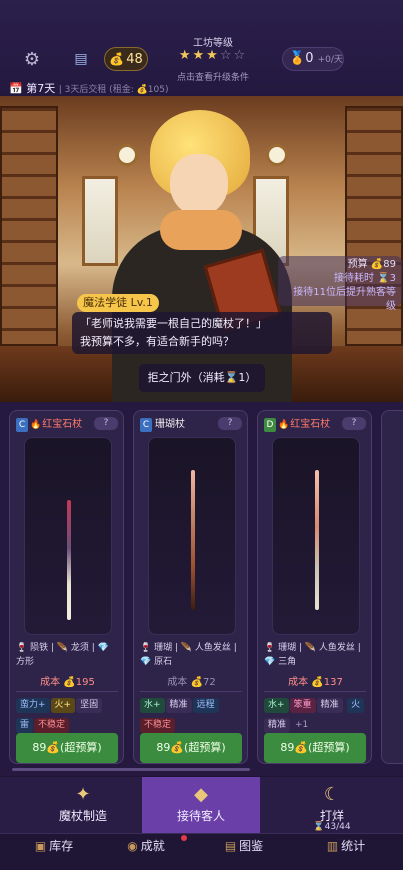  I want to click on tab-wand-making: ✦ 魔杖制造, so click(83, 805).